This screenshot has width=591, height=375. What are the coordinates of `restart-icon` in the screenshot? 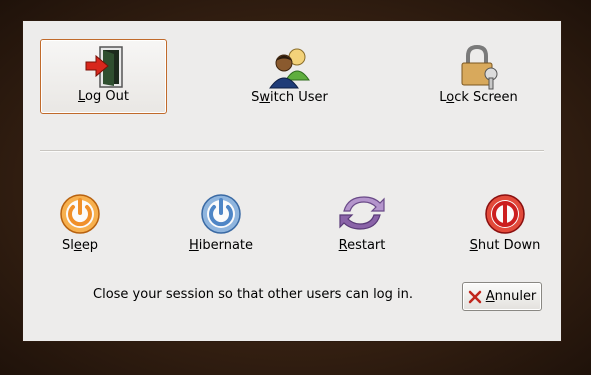 It's located at (362, 213).